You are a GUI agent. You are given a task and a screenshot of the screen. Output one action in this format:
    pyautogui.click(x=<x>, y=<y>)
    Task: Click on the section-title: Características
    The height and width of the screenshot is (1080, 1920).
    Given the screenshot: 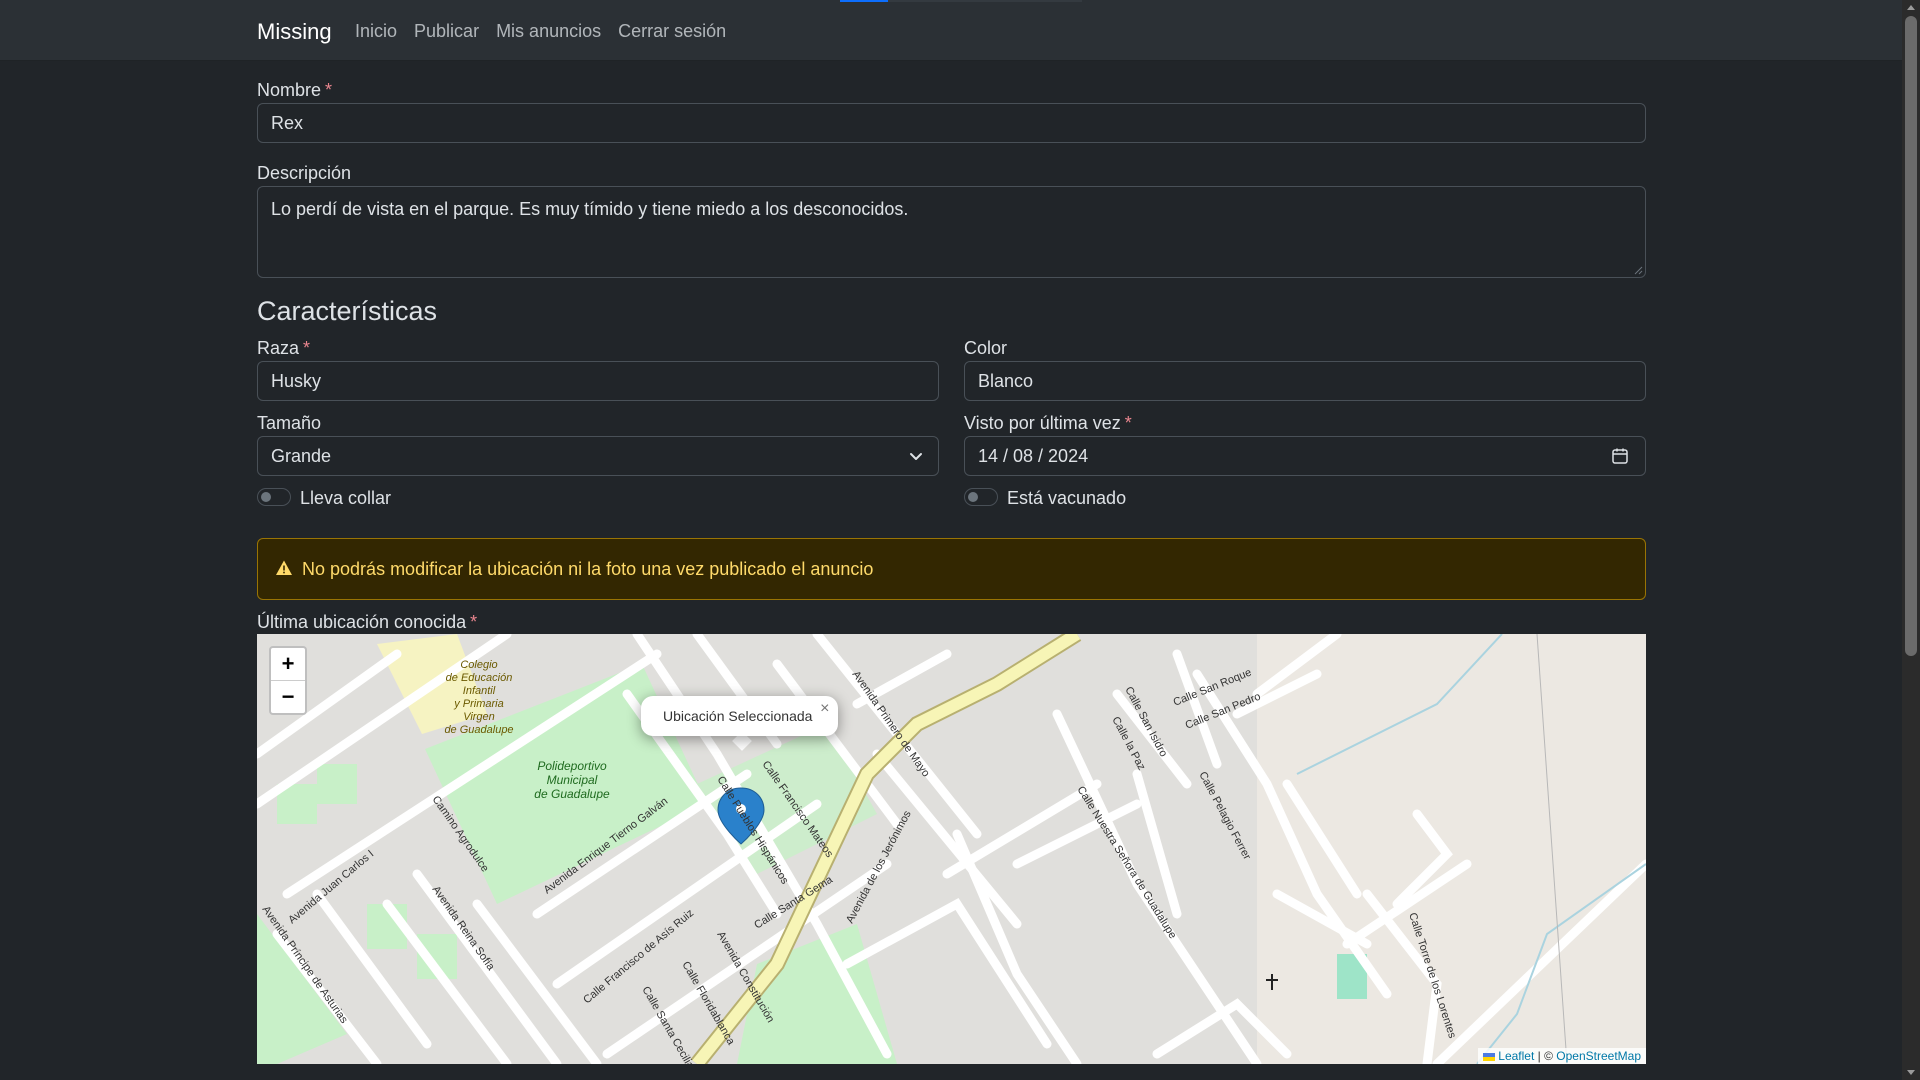 What is the action you would take?
    pyautogui.click(x=347, y=311)
    